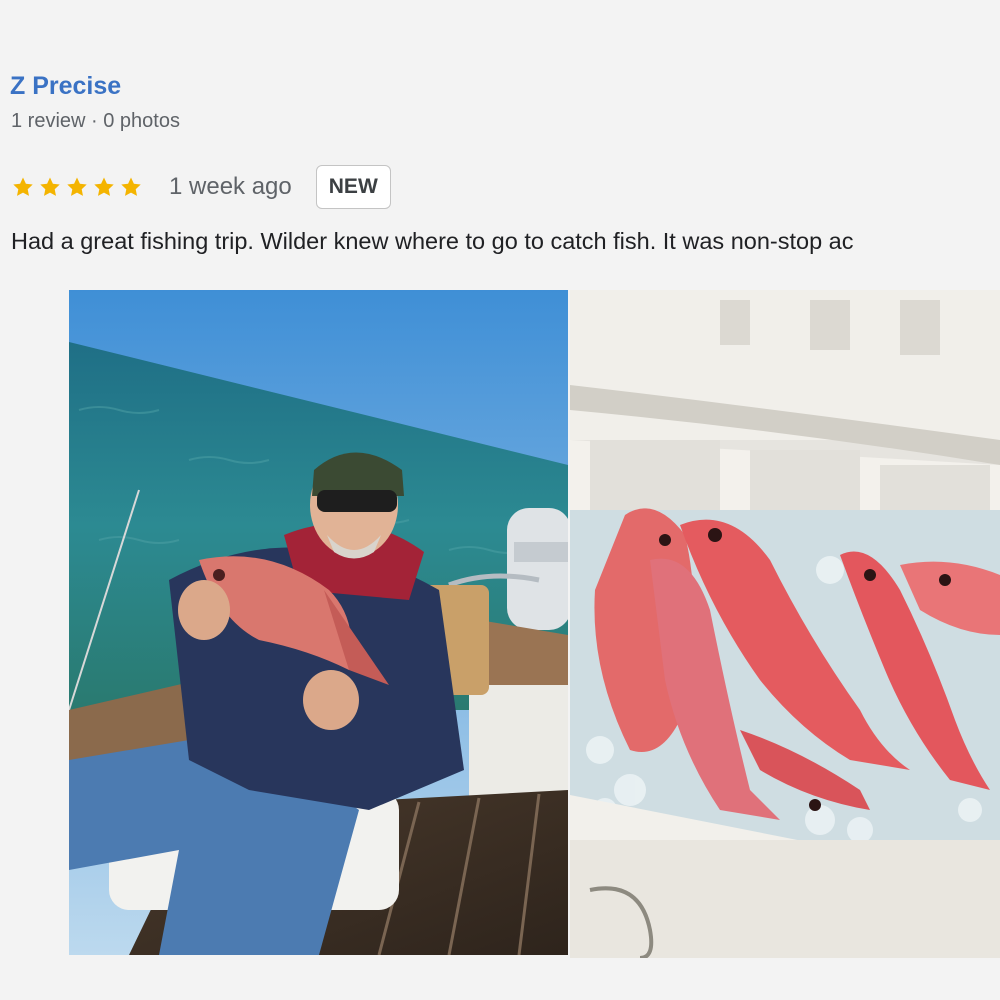  I want to click on reviewer-name-link: Z Precise, so click(65, 86).